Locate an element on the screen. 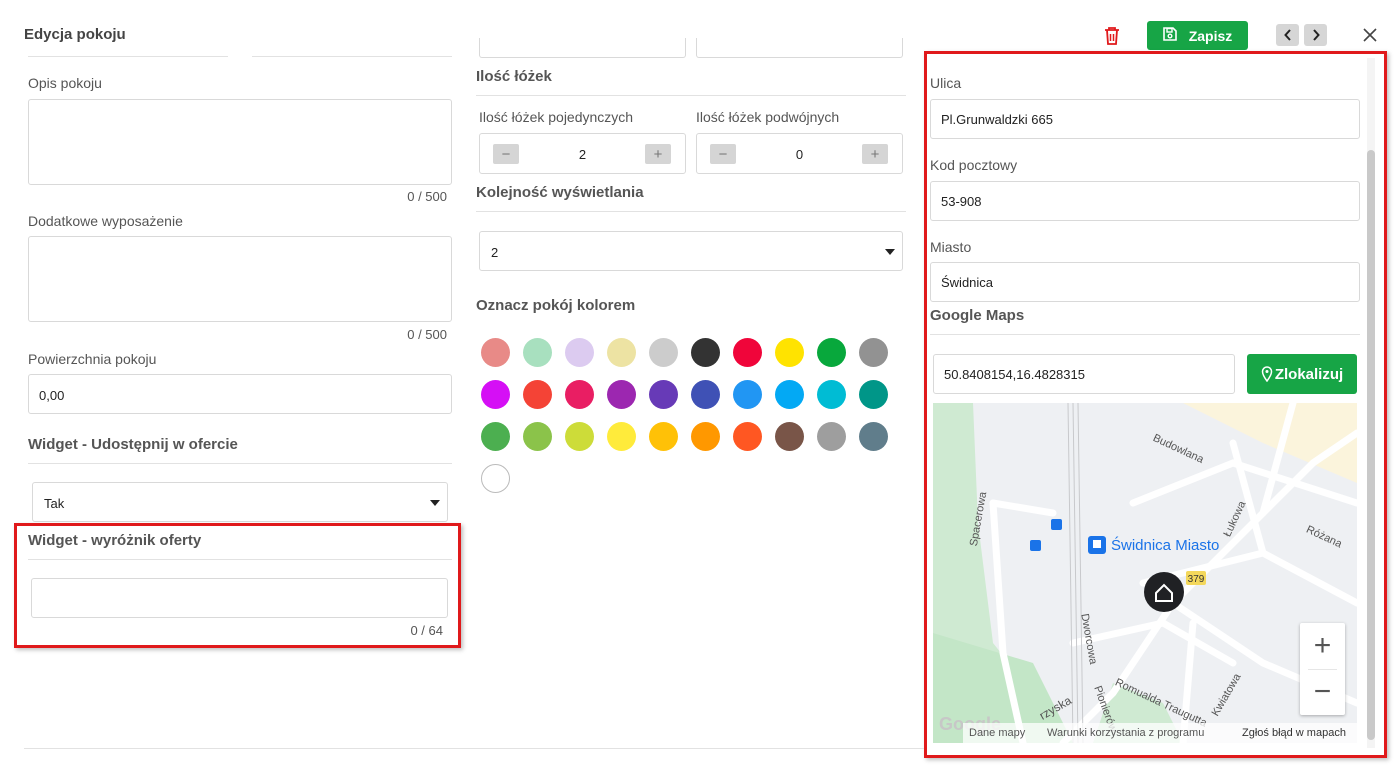  coords-input: 50.8408154,16.4828315 is located at coordinates (1084, 374).